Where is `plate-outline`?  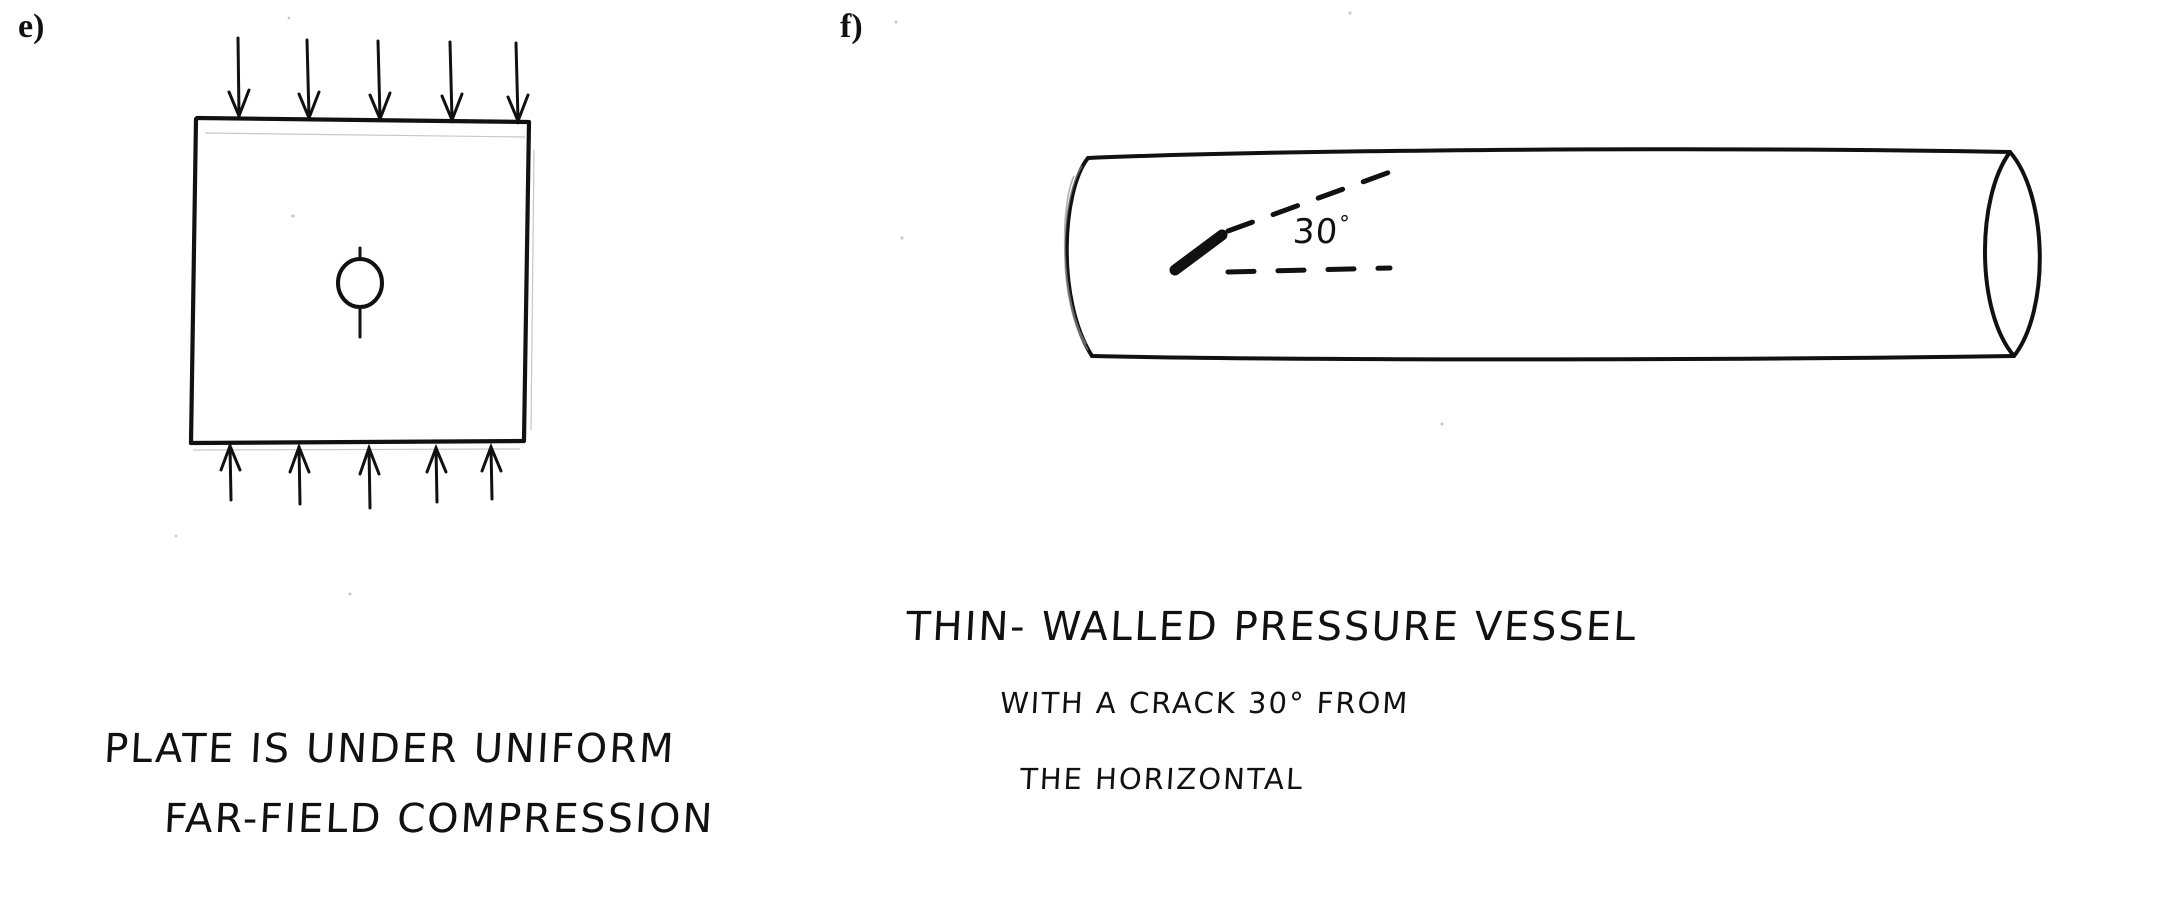
plate-outline is located at coordinates (360, 280).